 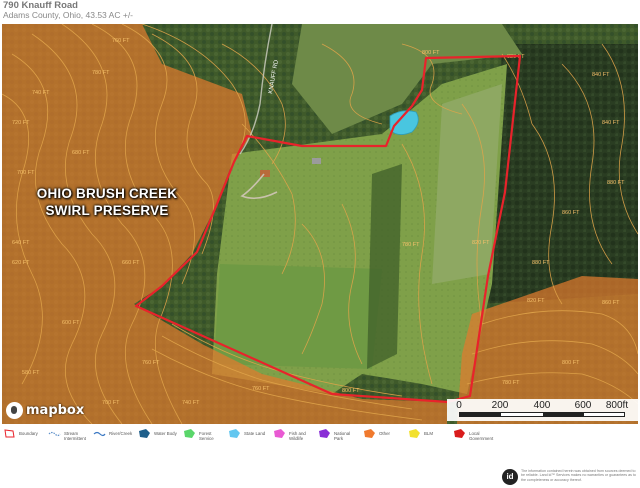 I want to click on legend-item: Other, so click(x=376, y=433).